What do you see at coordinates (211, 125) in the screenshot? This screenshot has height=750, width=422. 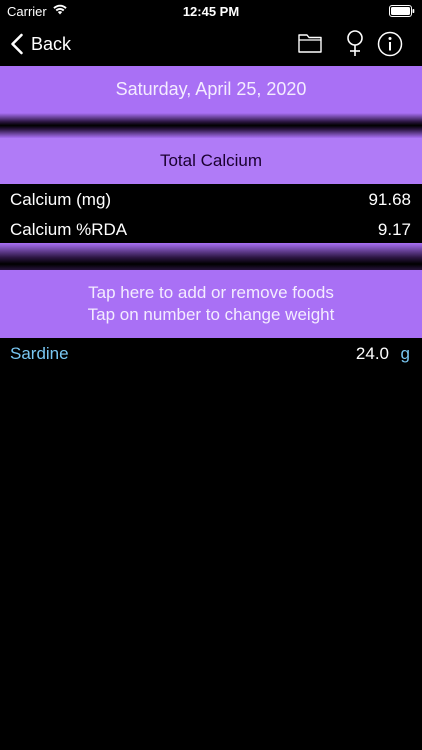 I see `divider-gradient` at bounding box center [211, 125].